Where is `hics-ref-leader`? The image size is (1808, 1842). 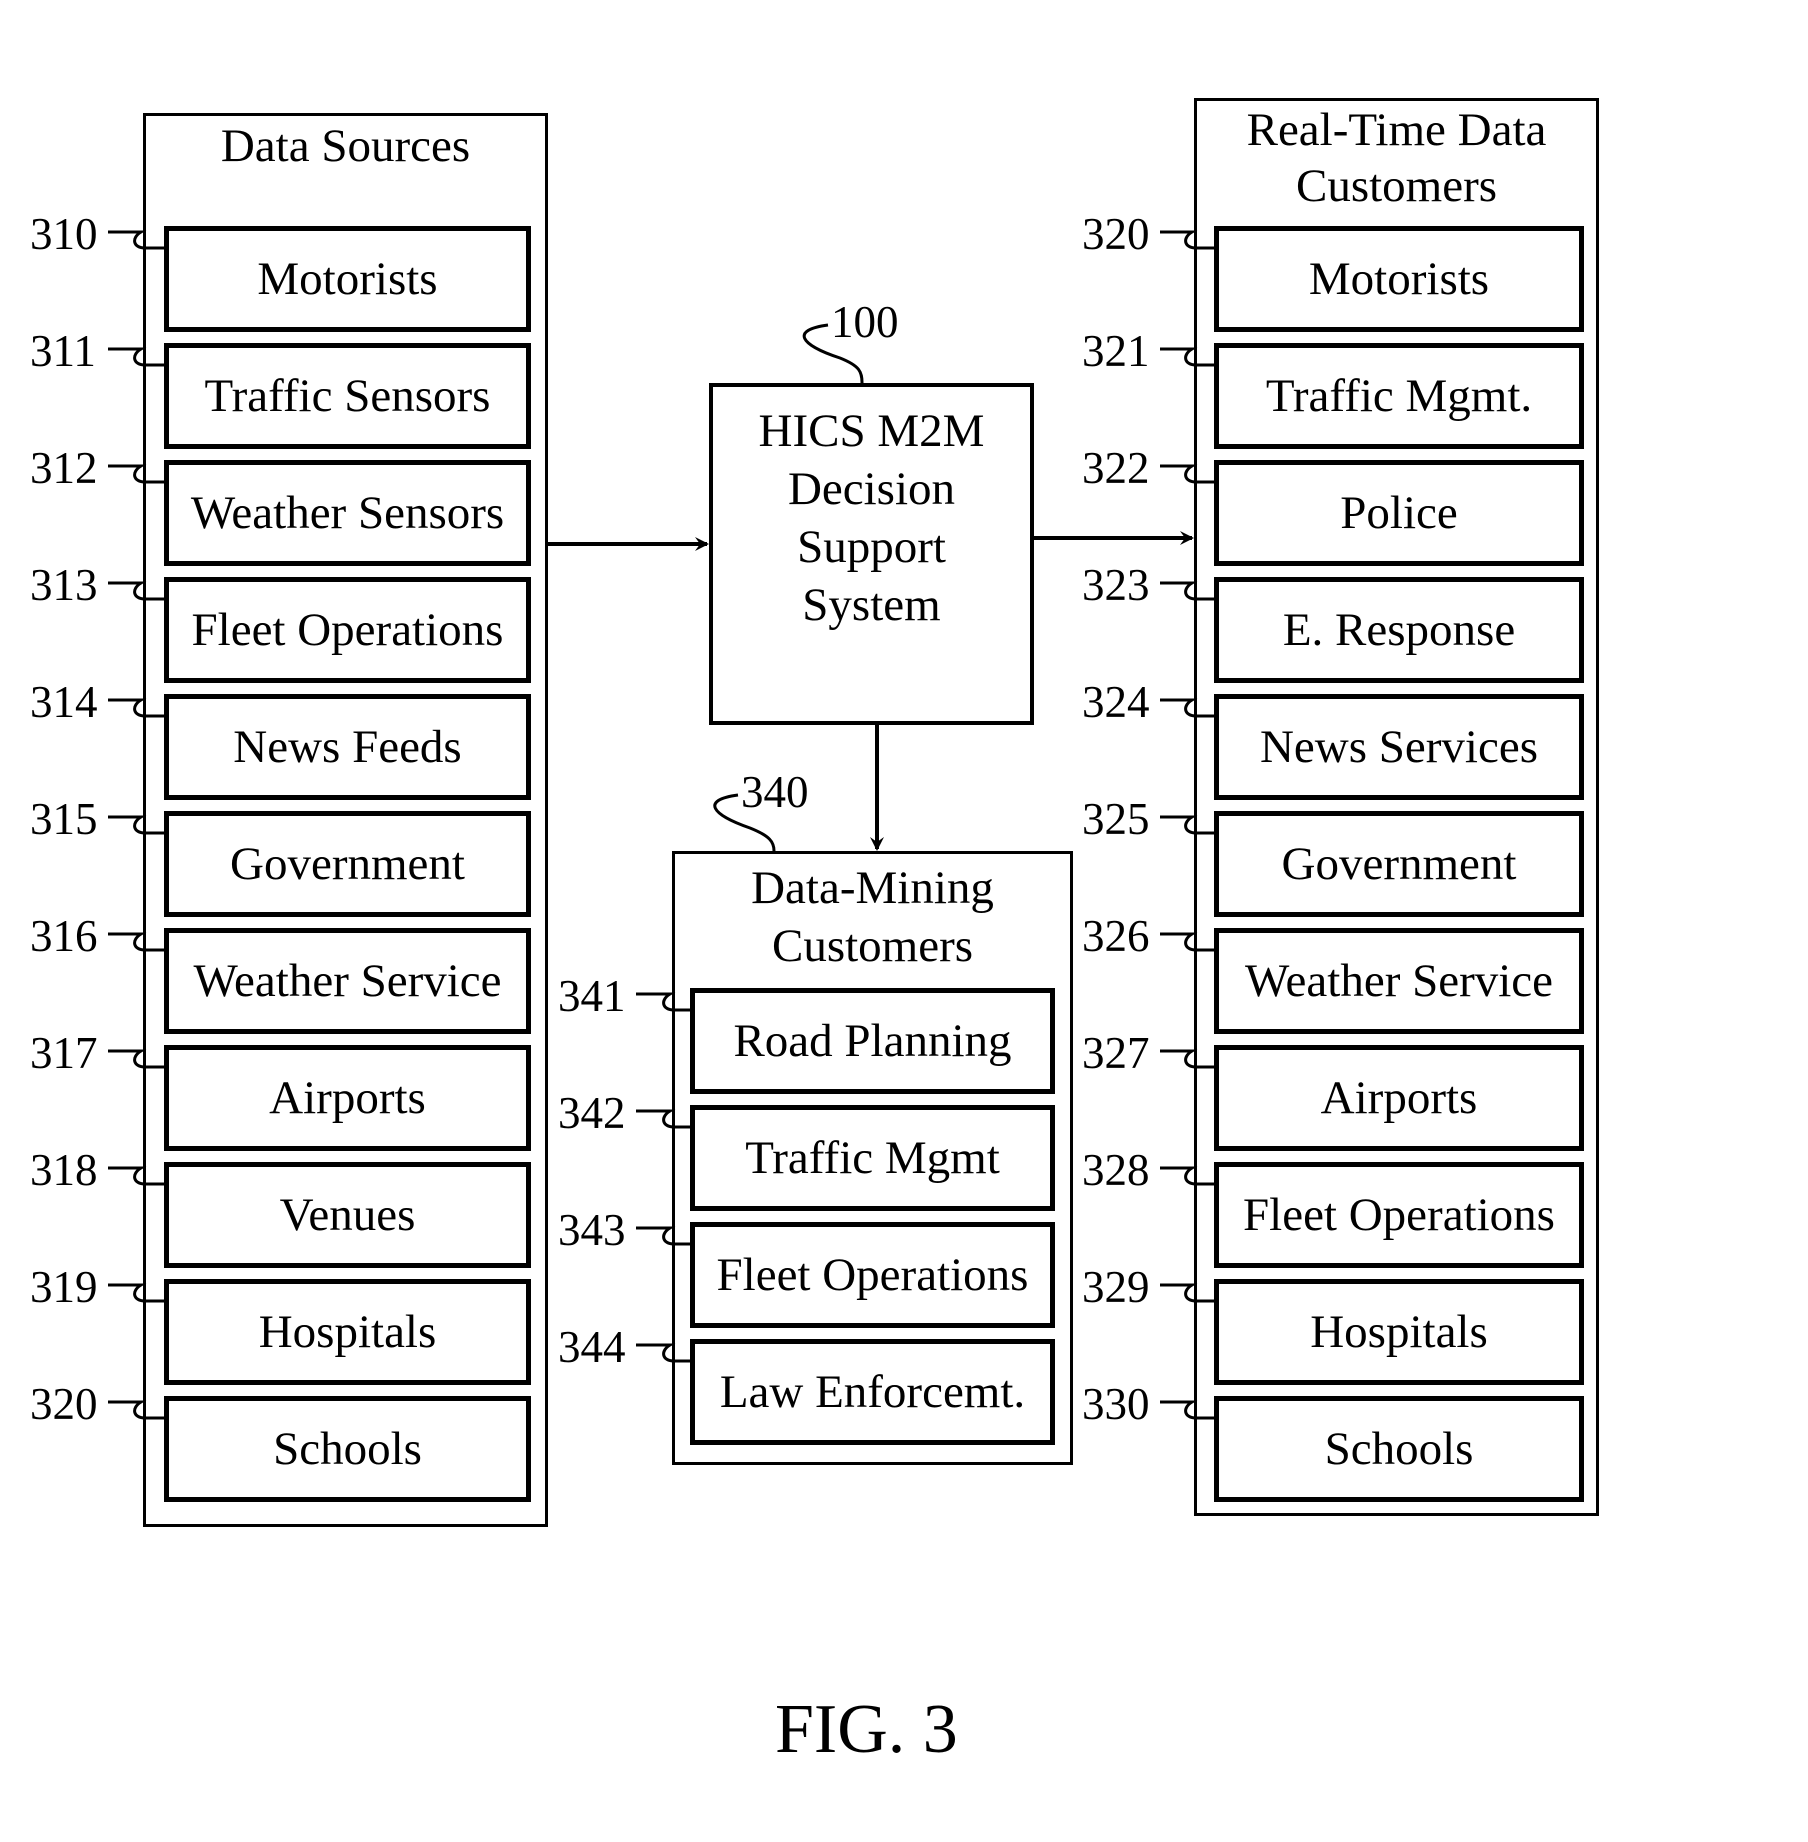
hics-ref-leader is located at coordinates (833, 353).